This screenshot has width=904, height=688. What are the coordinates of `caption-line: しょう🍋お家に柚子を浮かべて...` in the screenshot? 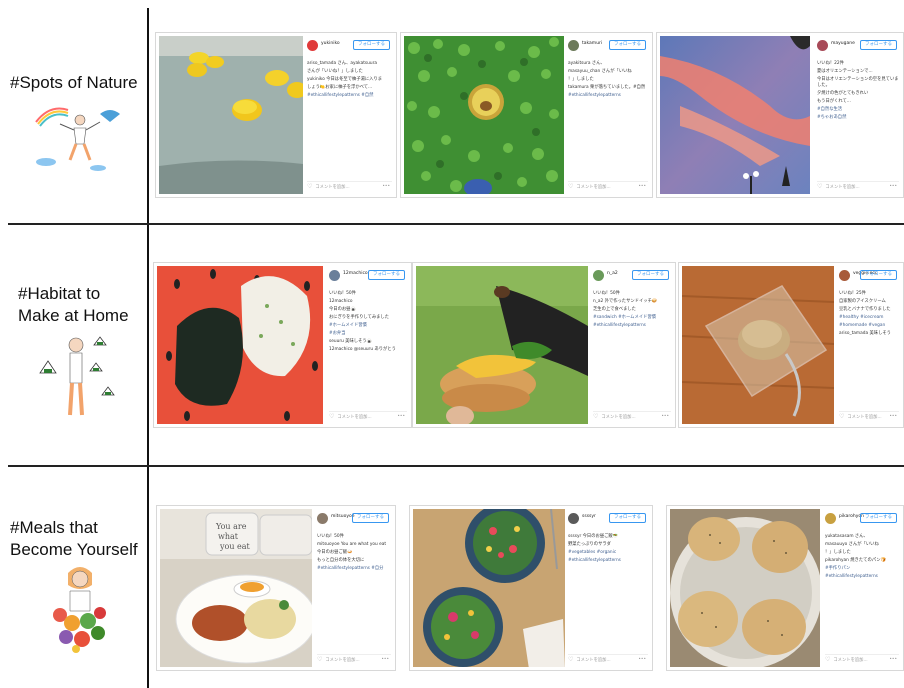 It's located at (340, 87).